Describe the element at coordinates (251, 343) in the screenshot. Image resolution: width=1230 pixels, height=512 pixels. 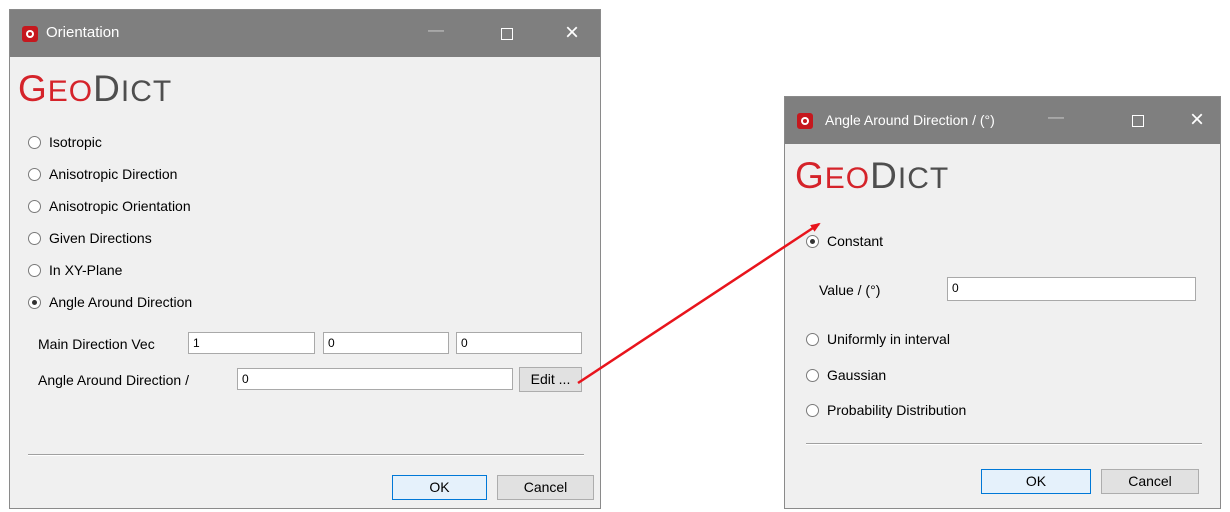
I see `main-direction-x-input: 1` at that location.